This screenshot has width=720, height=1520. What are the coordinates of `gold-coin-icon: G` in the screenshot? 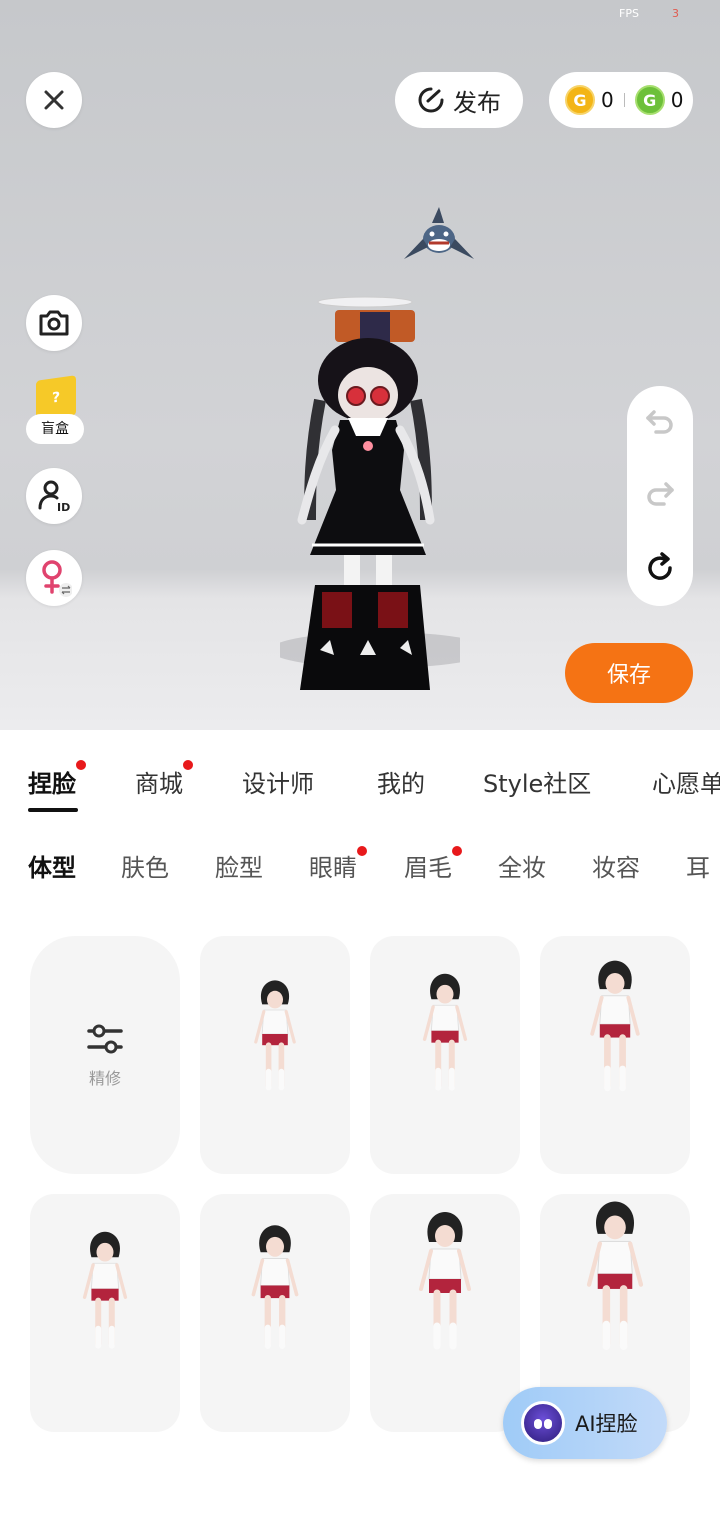 It's located at (580, 100).